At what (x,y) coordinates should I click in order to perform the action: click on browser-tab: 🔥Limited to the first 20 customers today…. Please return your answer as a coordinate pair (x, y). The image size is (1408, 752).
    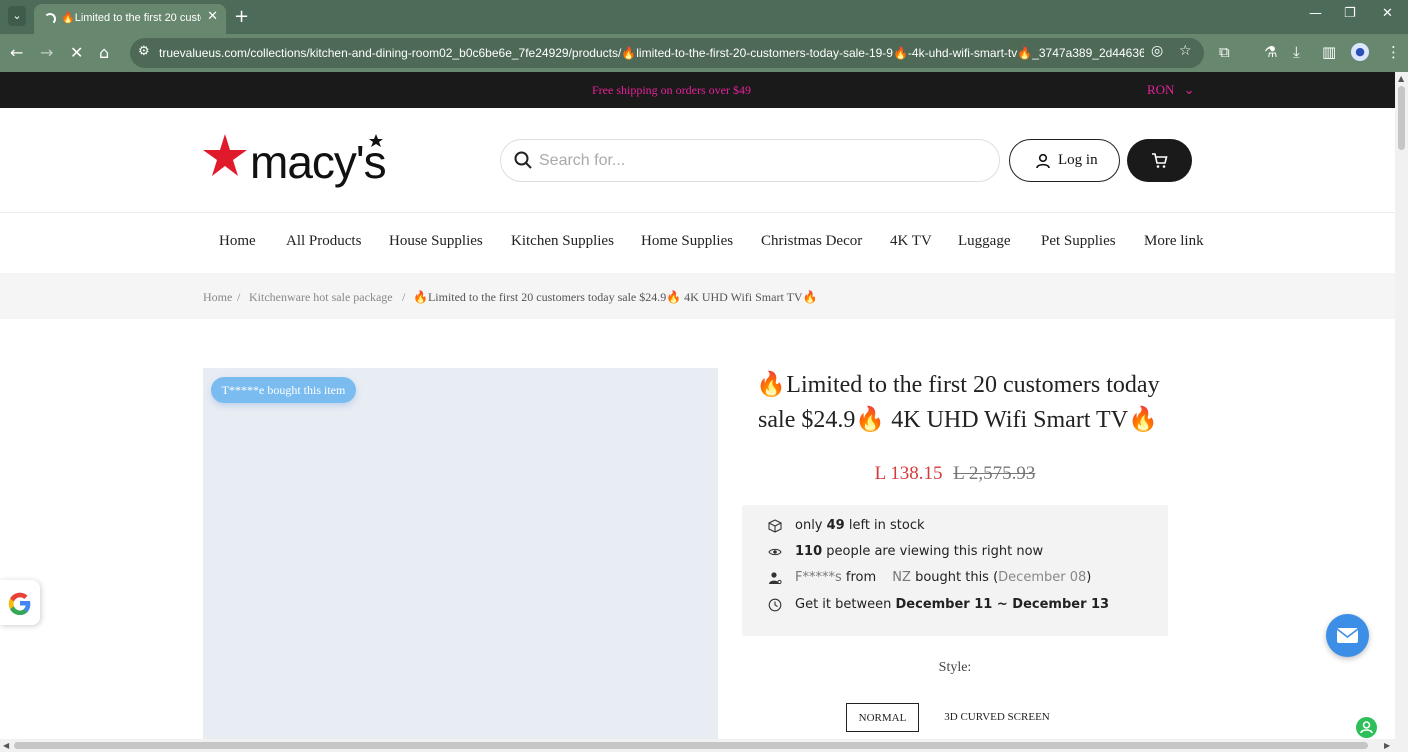
    Looking at the image, I should click on (130, 19).